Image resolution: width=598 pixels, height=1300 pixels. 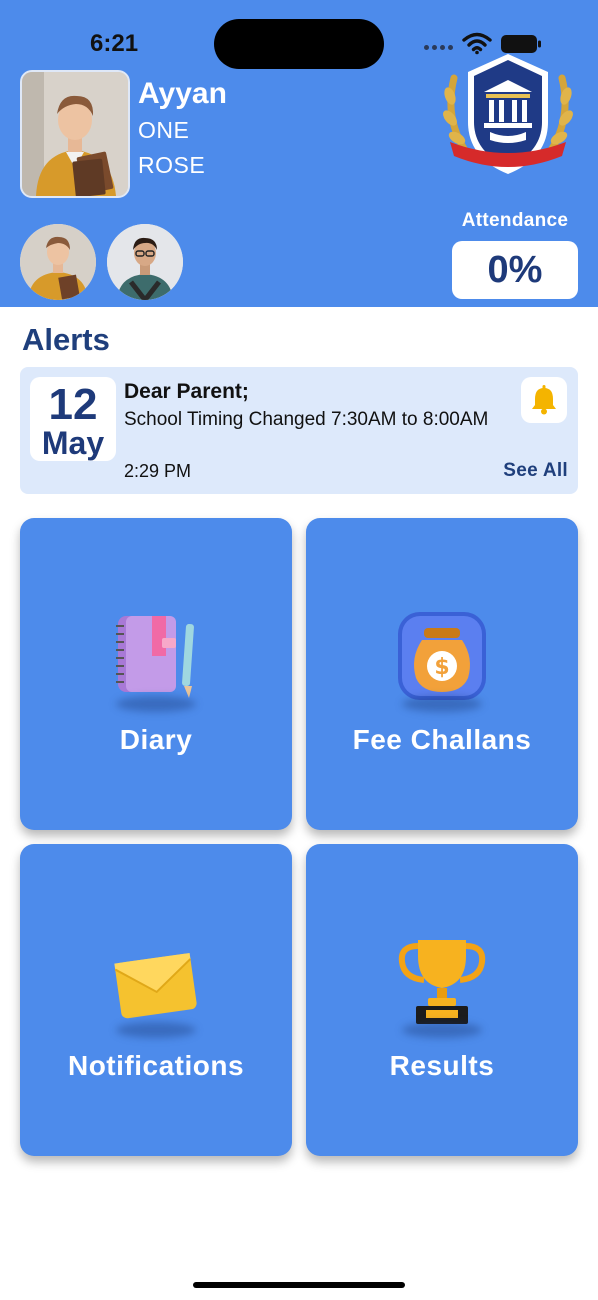 I want to click on envelope-icon, so click(x=155, y=985).